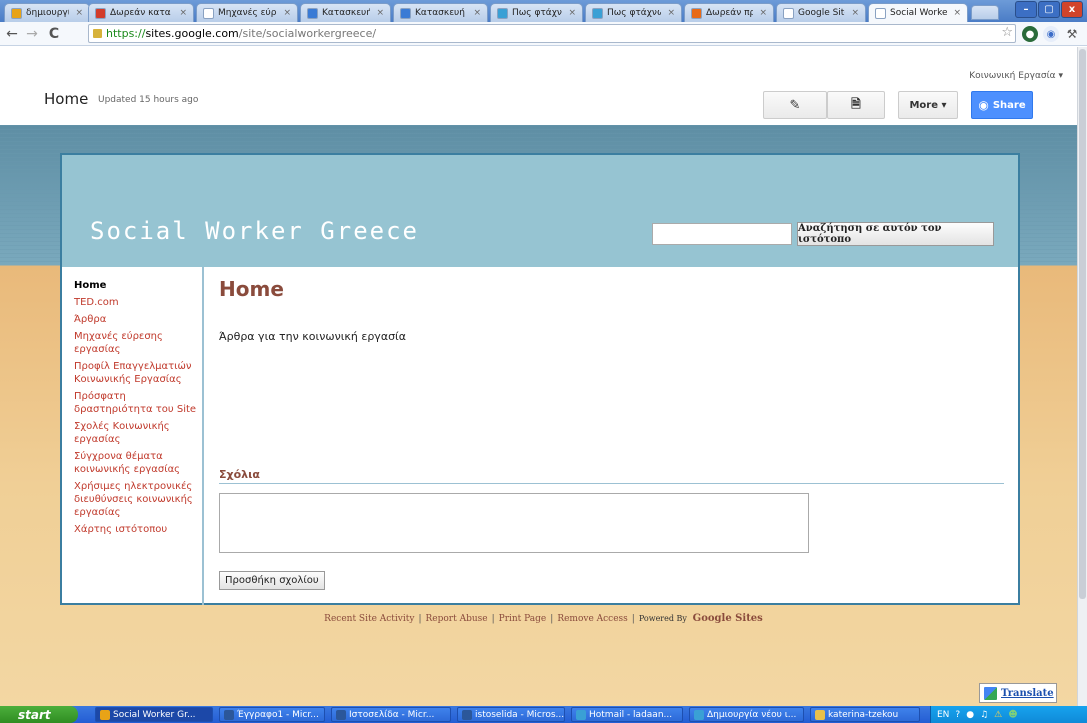 The image size is (1087, 723). What do you see at coordinates (728, 618) in the screenshot?
I see `google-sites-link: Google Sites` at bounding box center [728, 618].